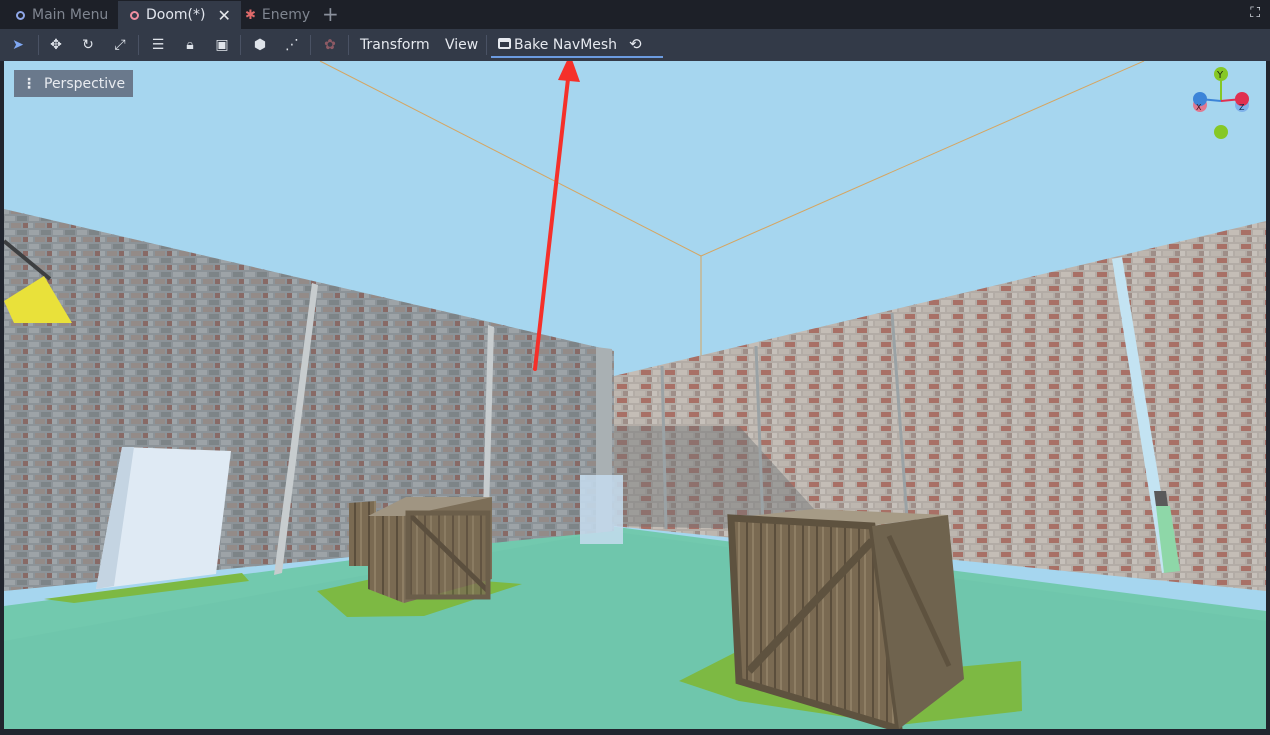  Describe the element at coordinates (18, 45) in the screenshot. I see `select-tool-icon: ➤` at that location.